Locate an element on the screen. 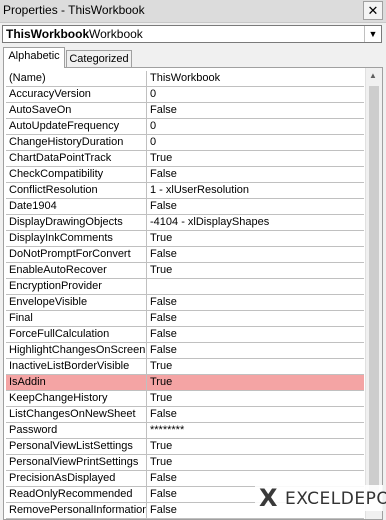 The width and height of the screenshot is (386, 520). property-name: CheckCompatibility is located at coordinates (76, 174).